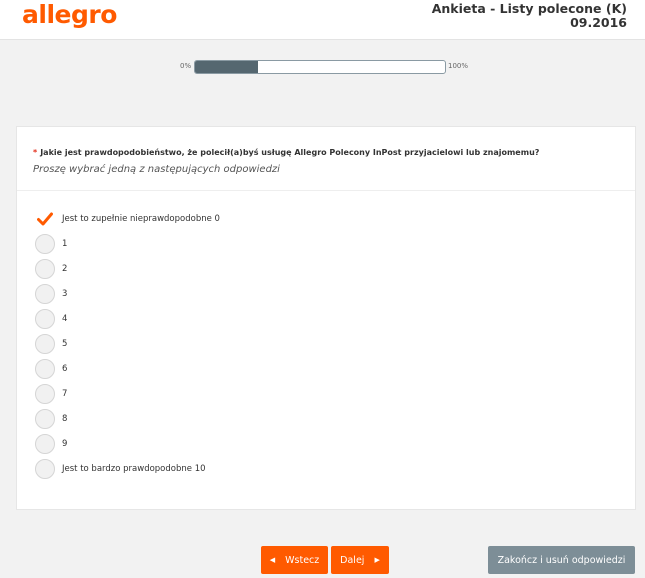  What do you see at coordinates (35, 152) in the screenshot?
I see `required-marker: *` at bounding box center [35, 152].